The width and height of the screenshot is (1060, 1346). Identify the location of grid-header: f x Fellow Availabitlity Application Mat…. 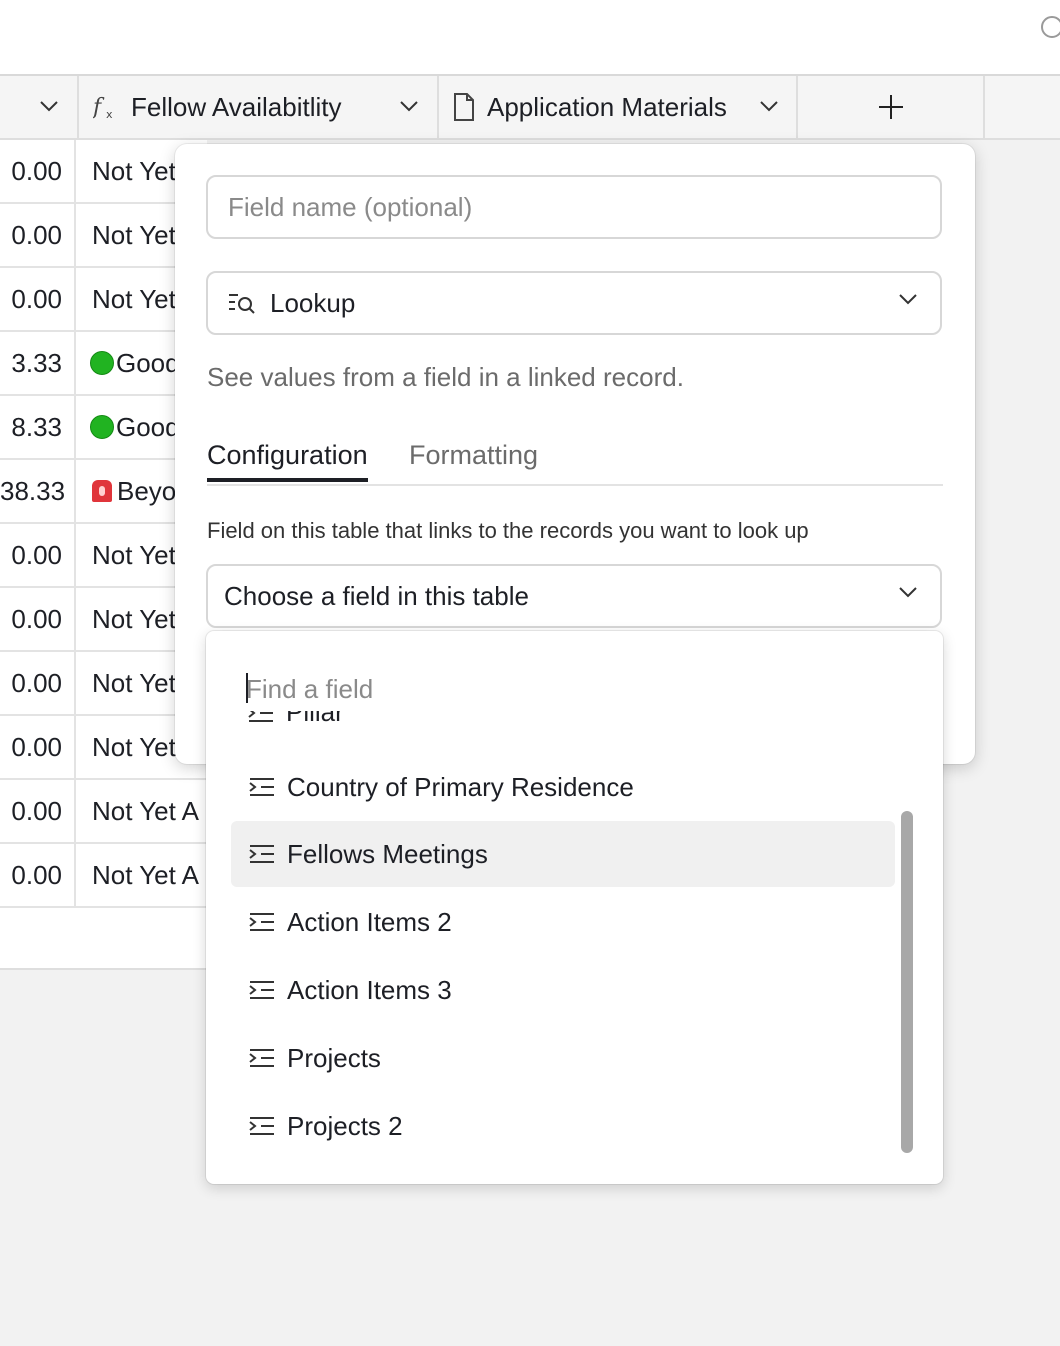
(530, 108).